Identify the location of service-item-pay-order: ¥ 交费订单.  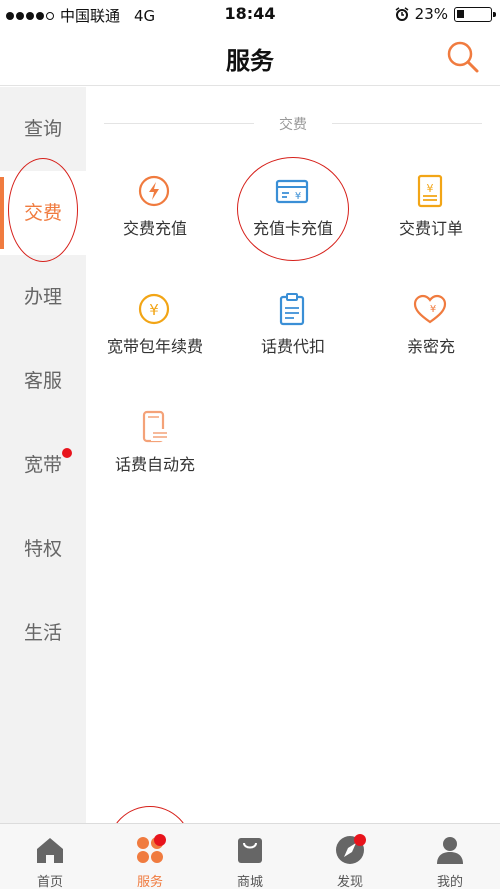
(431, 223).